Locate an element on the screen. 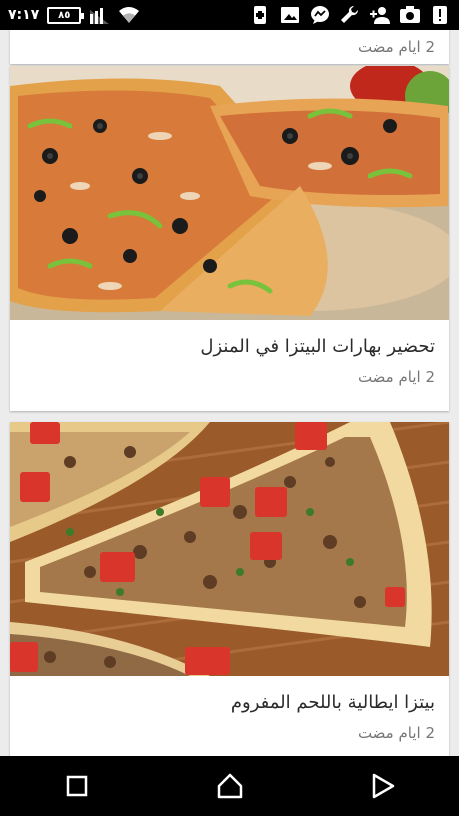 This screenshot has width=459, height=816. recent-apps-button is located at coordinates (77, 786).